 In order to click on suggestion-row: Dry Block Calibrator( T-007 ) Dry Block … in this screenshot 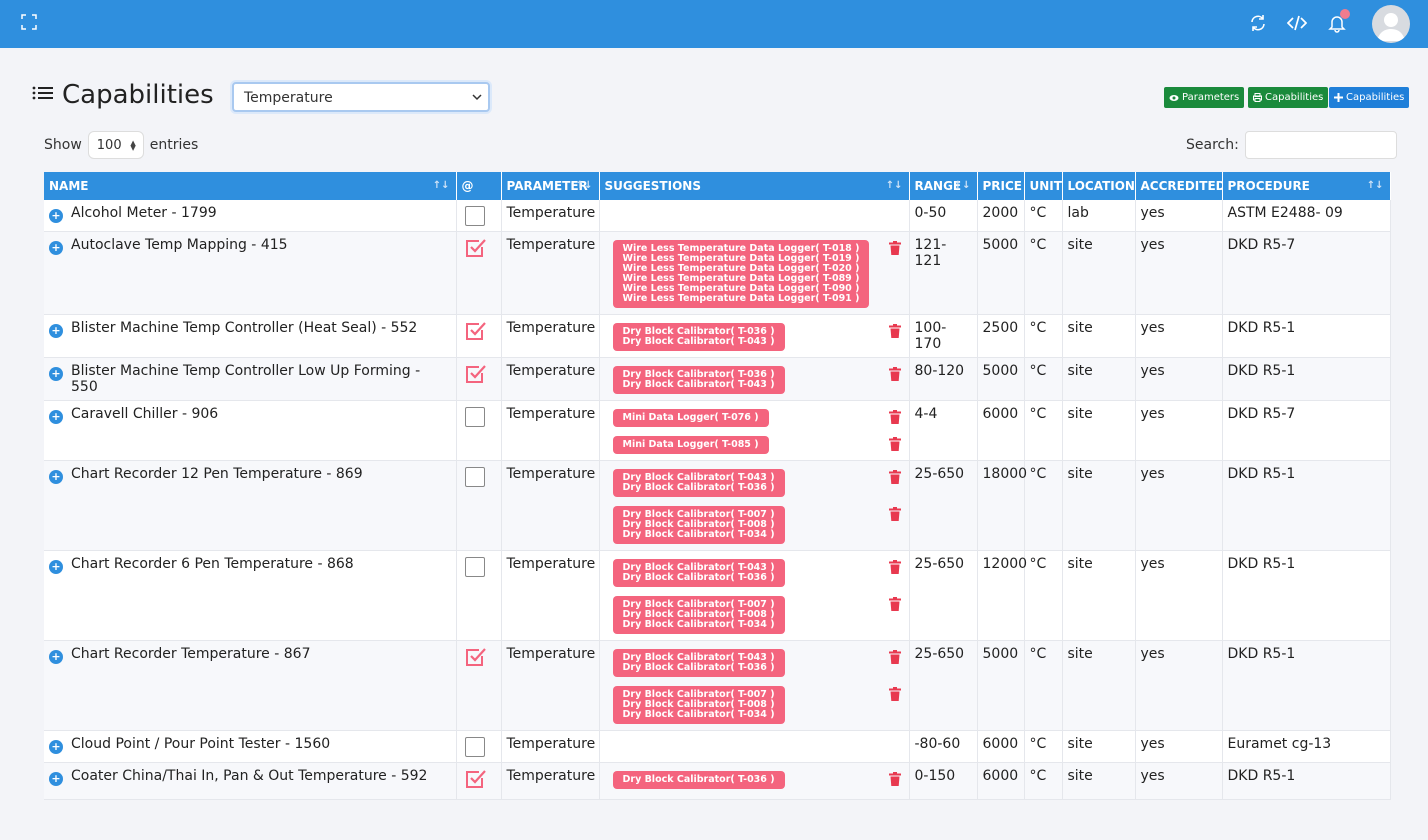, I will do `click(754, 523)`.